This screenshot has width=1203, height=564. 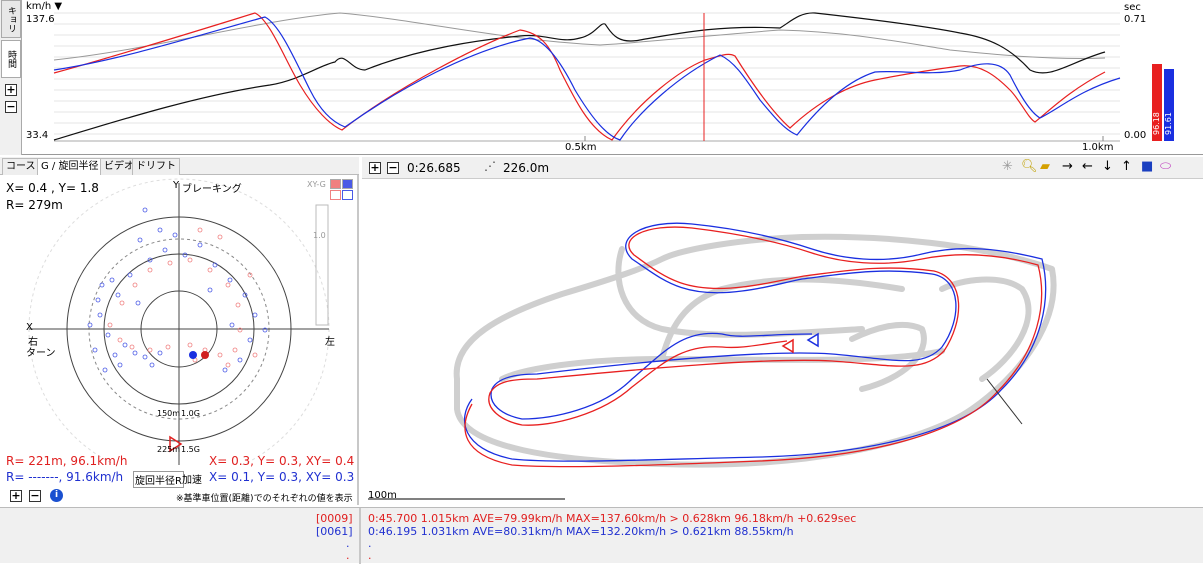 I want to click on g-panel-tabs: コース G / 旋回半径 ビデオ ドリフト, so click(x=179, y=166).